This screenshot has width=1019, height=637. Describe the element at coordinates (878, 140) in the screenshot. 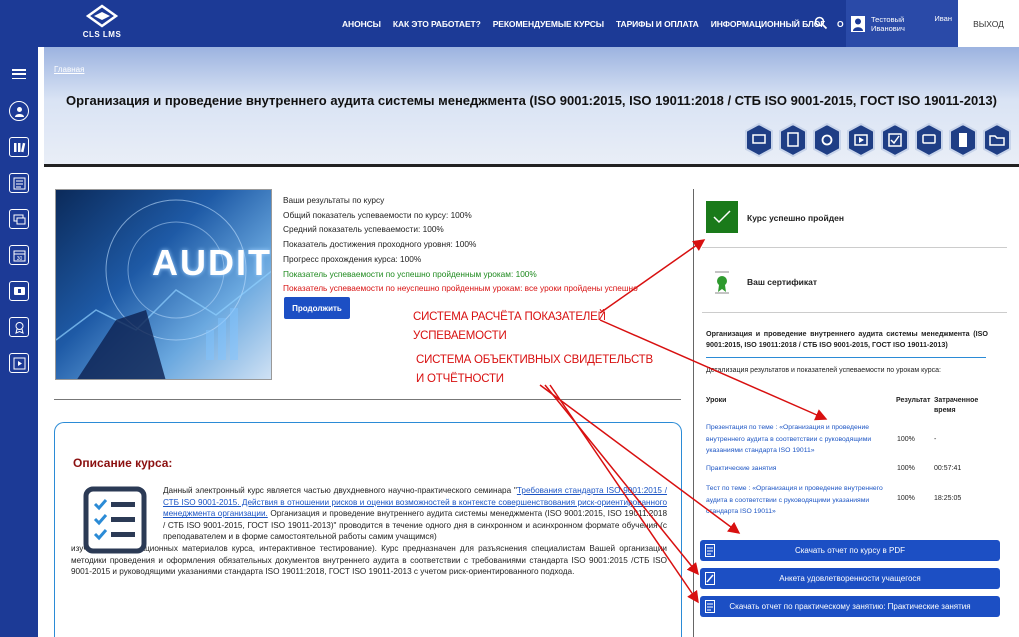

I see `course-section-icons` at that location.